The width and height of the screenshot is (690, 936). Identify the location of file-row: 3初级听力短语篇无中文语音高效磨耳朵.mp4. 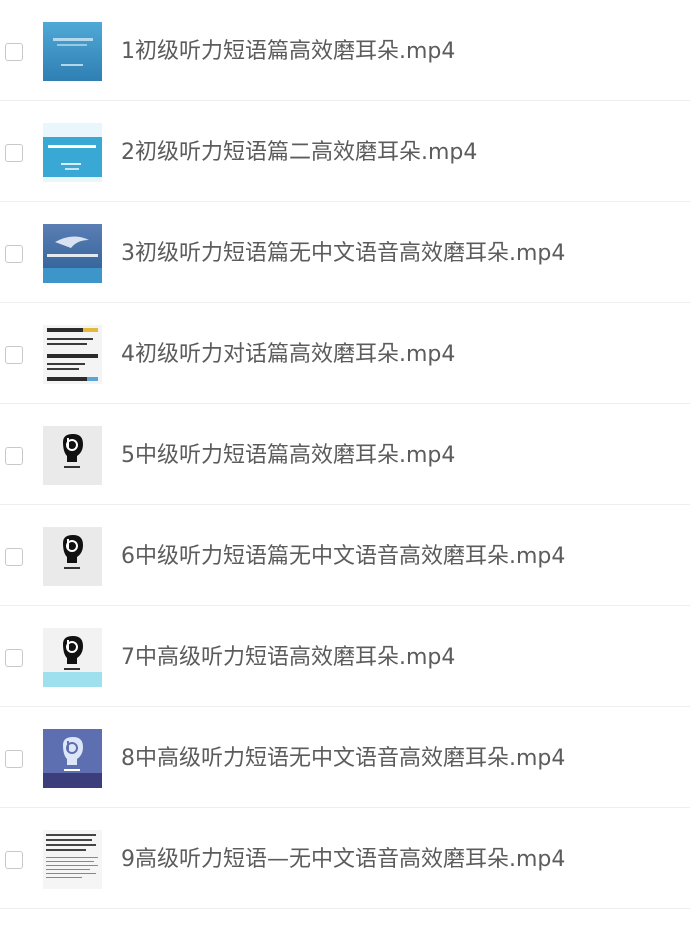
(345, 252).